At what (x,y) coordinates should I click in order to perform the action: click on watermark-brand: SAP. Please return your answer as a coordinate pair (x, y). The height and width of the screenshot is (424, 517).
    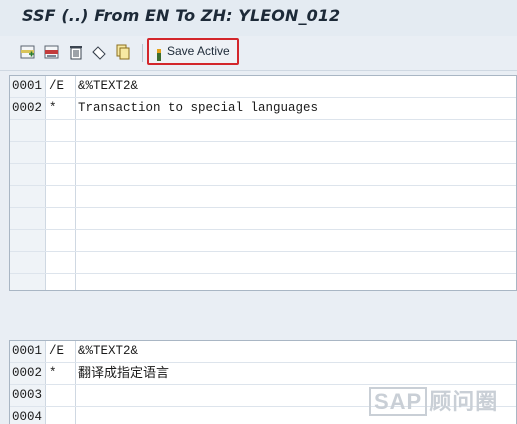
    Looking at the image, I should click on (398, 401).